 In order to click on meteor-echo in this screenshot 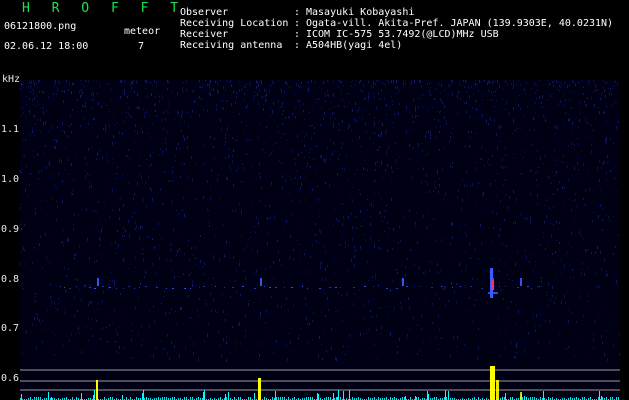, I will do `click(403, 282)`.